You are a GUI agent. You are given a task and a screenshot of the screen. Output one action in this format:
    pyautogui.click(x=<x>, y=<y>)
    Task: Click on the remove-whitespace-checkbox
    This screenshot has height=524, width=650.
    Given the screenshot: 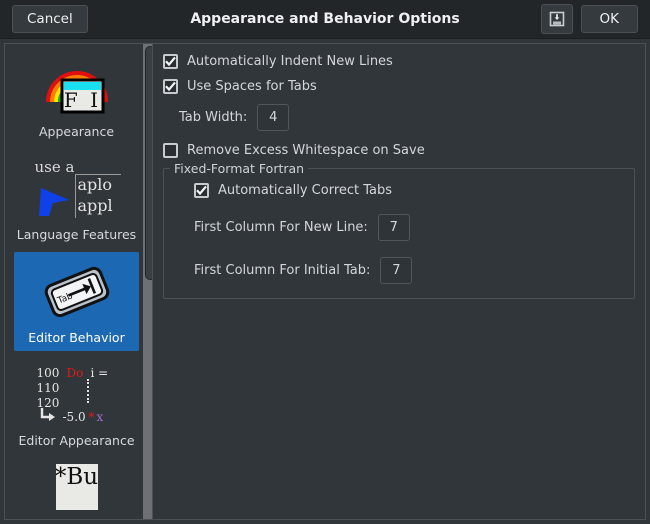 What is the action you would take?
    pyautogui.click(x=170, y=150)
    